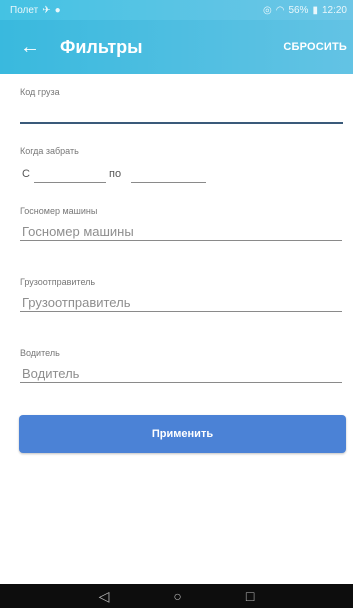 This screenshot has width=353, height=608. I want to click on location-icon: ◎, so click(267, 10).